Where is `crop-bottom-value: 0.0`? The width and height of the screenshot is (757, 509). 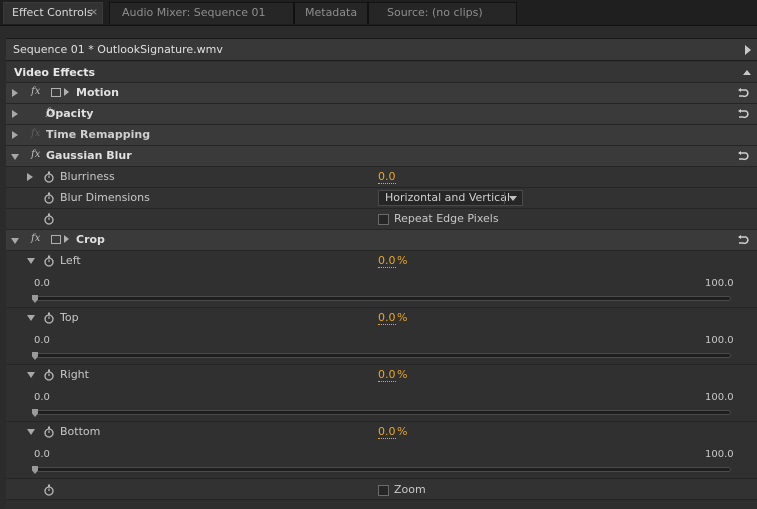 crop-bottom-value: 0.0 is located at coordinates (387, 432).